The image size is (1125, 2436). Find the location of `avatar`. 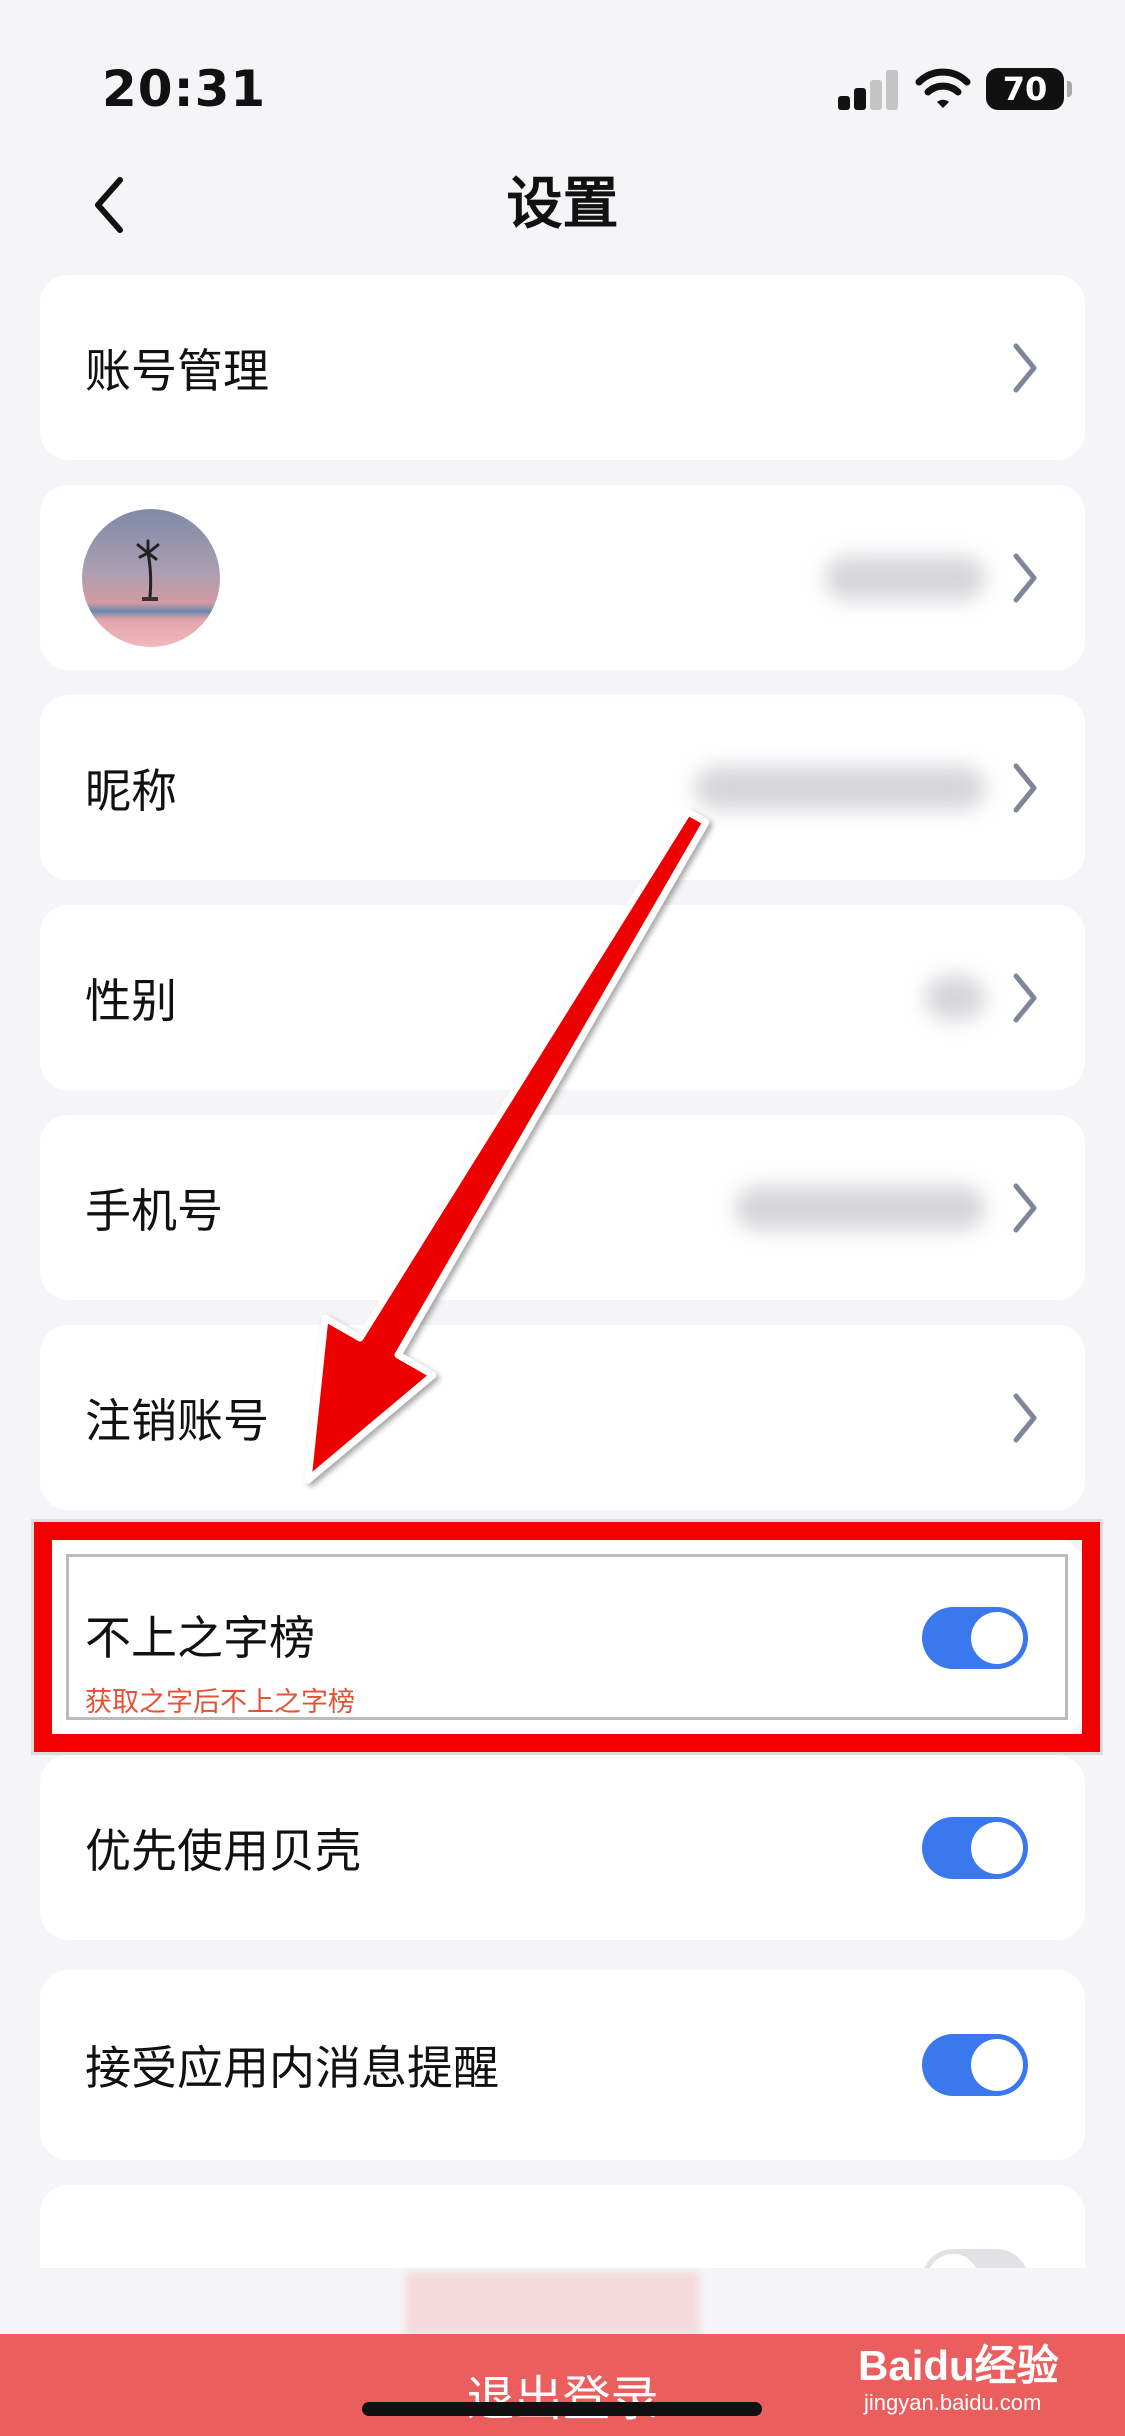

avatar is located at coordinates (151, 578).